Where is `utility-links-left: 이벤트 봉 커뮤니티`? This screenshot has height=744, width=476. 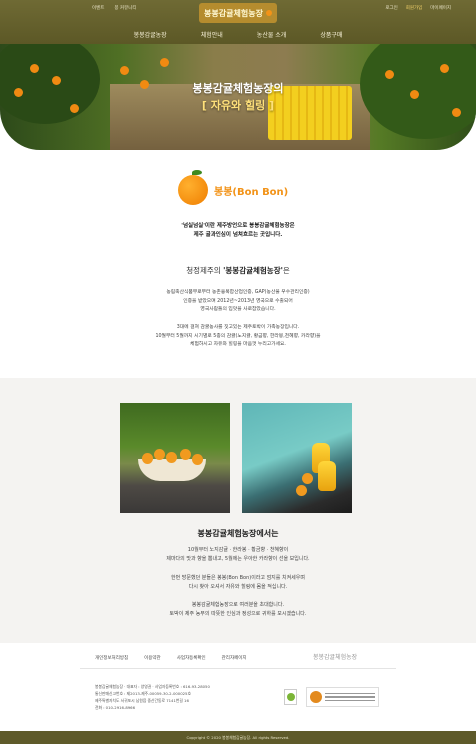 utility-links-left: 이벤트 봉 커뮤니티 is located at coordinates (114, 8).